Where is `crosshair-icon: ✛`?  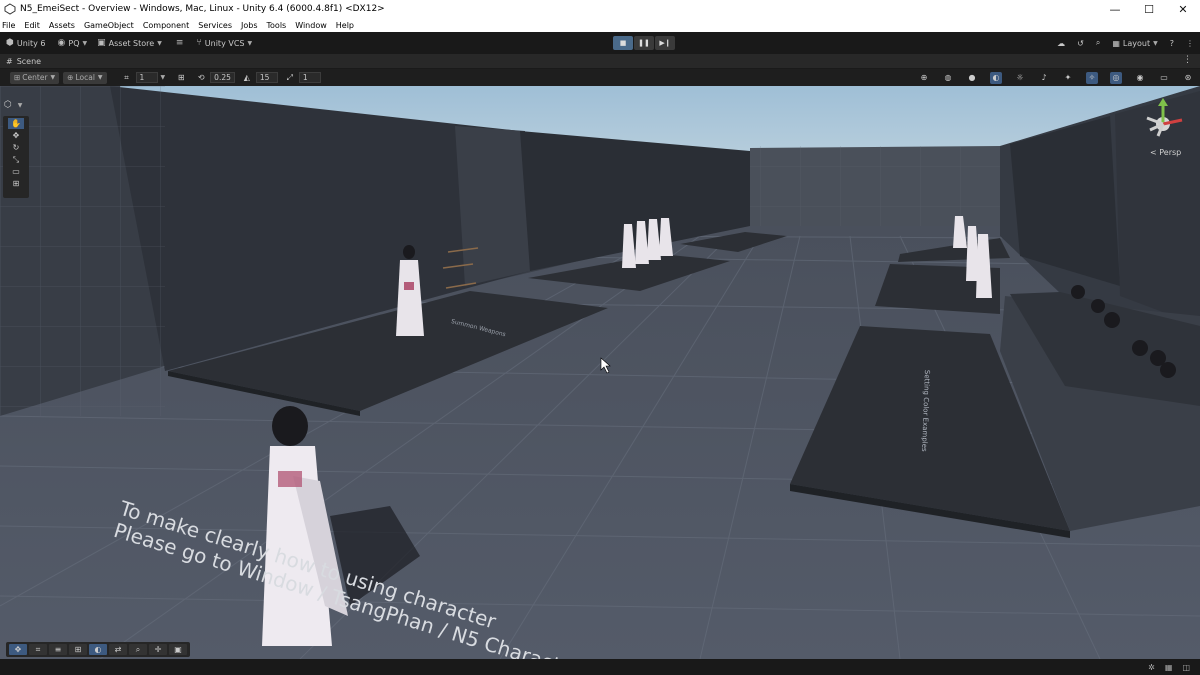
crosshair-icon: ✛ is located at coordinates (158, 649).